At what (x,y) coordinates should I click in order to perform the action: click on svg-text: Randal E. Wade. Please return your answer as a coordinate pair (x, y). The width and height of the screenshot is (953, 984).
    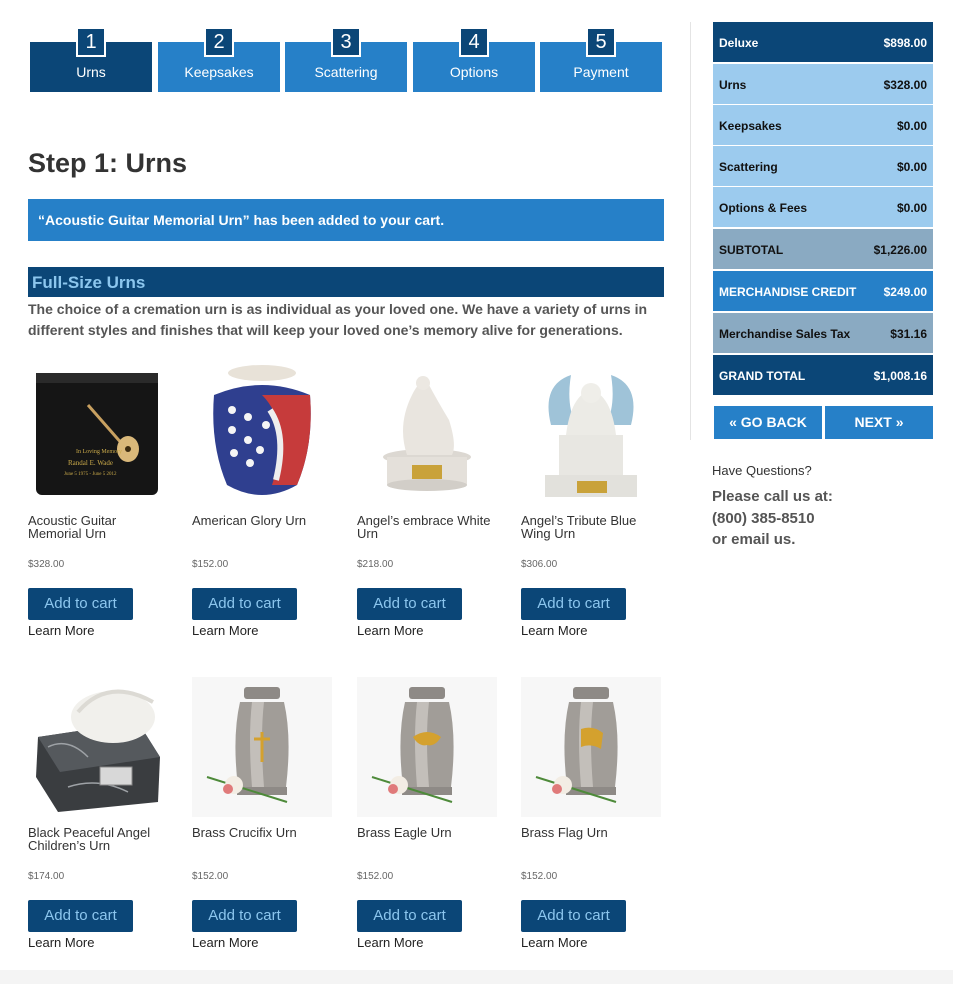
    Looking at the image, I should click on (90, 463).